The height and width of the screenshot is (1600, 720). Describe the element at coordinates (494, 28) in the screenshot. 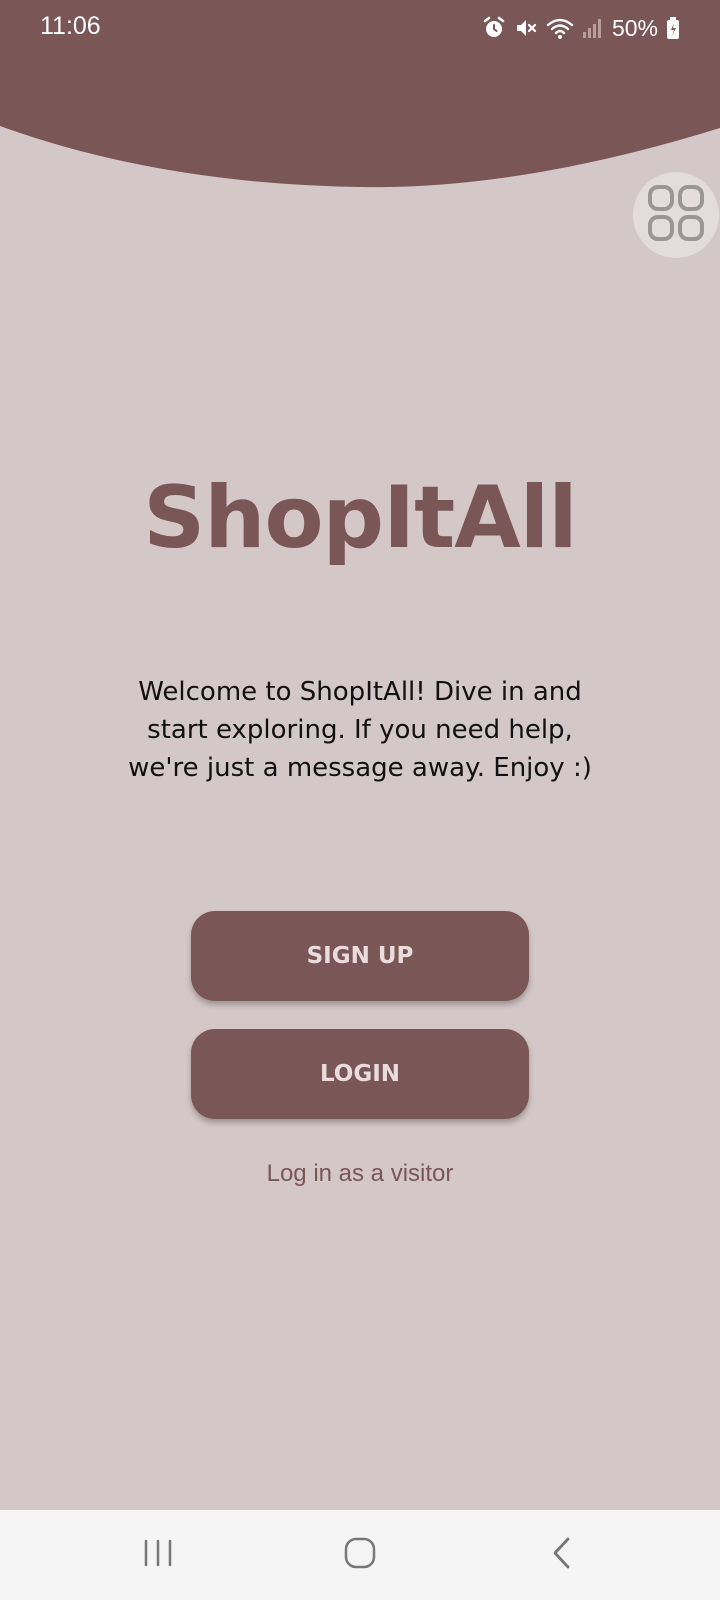

I see `alarm-icon` at that location.